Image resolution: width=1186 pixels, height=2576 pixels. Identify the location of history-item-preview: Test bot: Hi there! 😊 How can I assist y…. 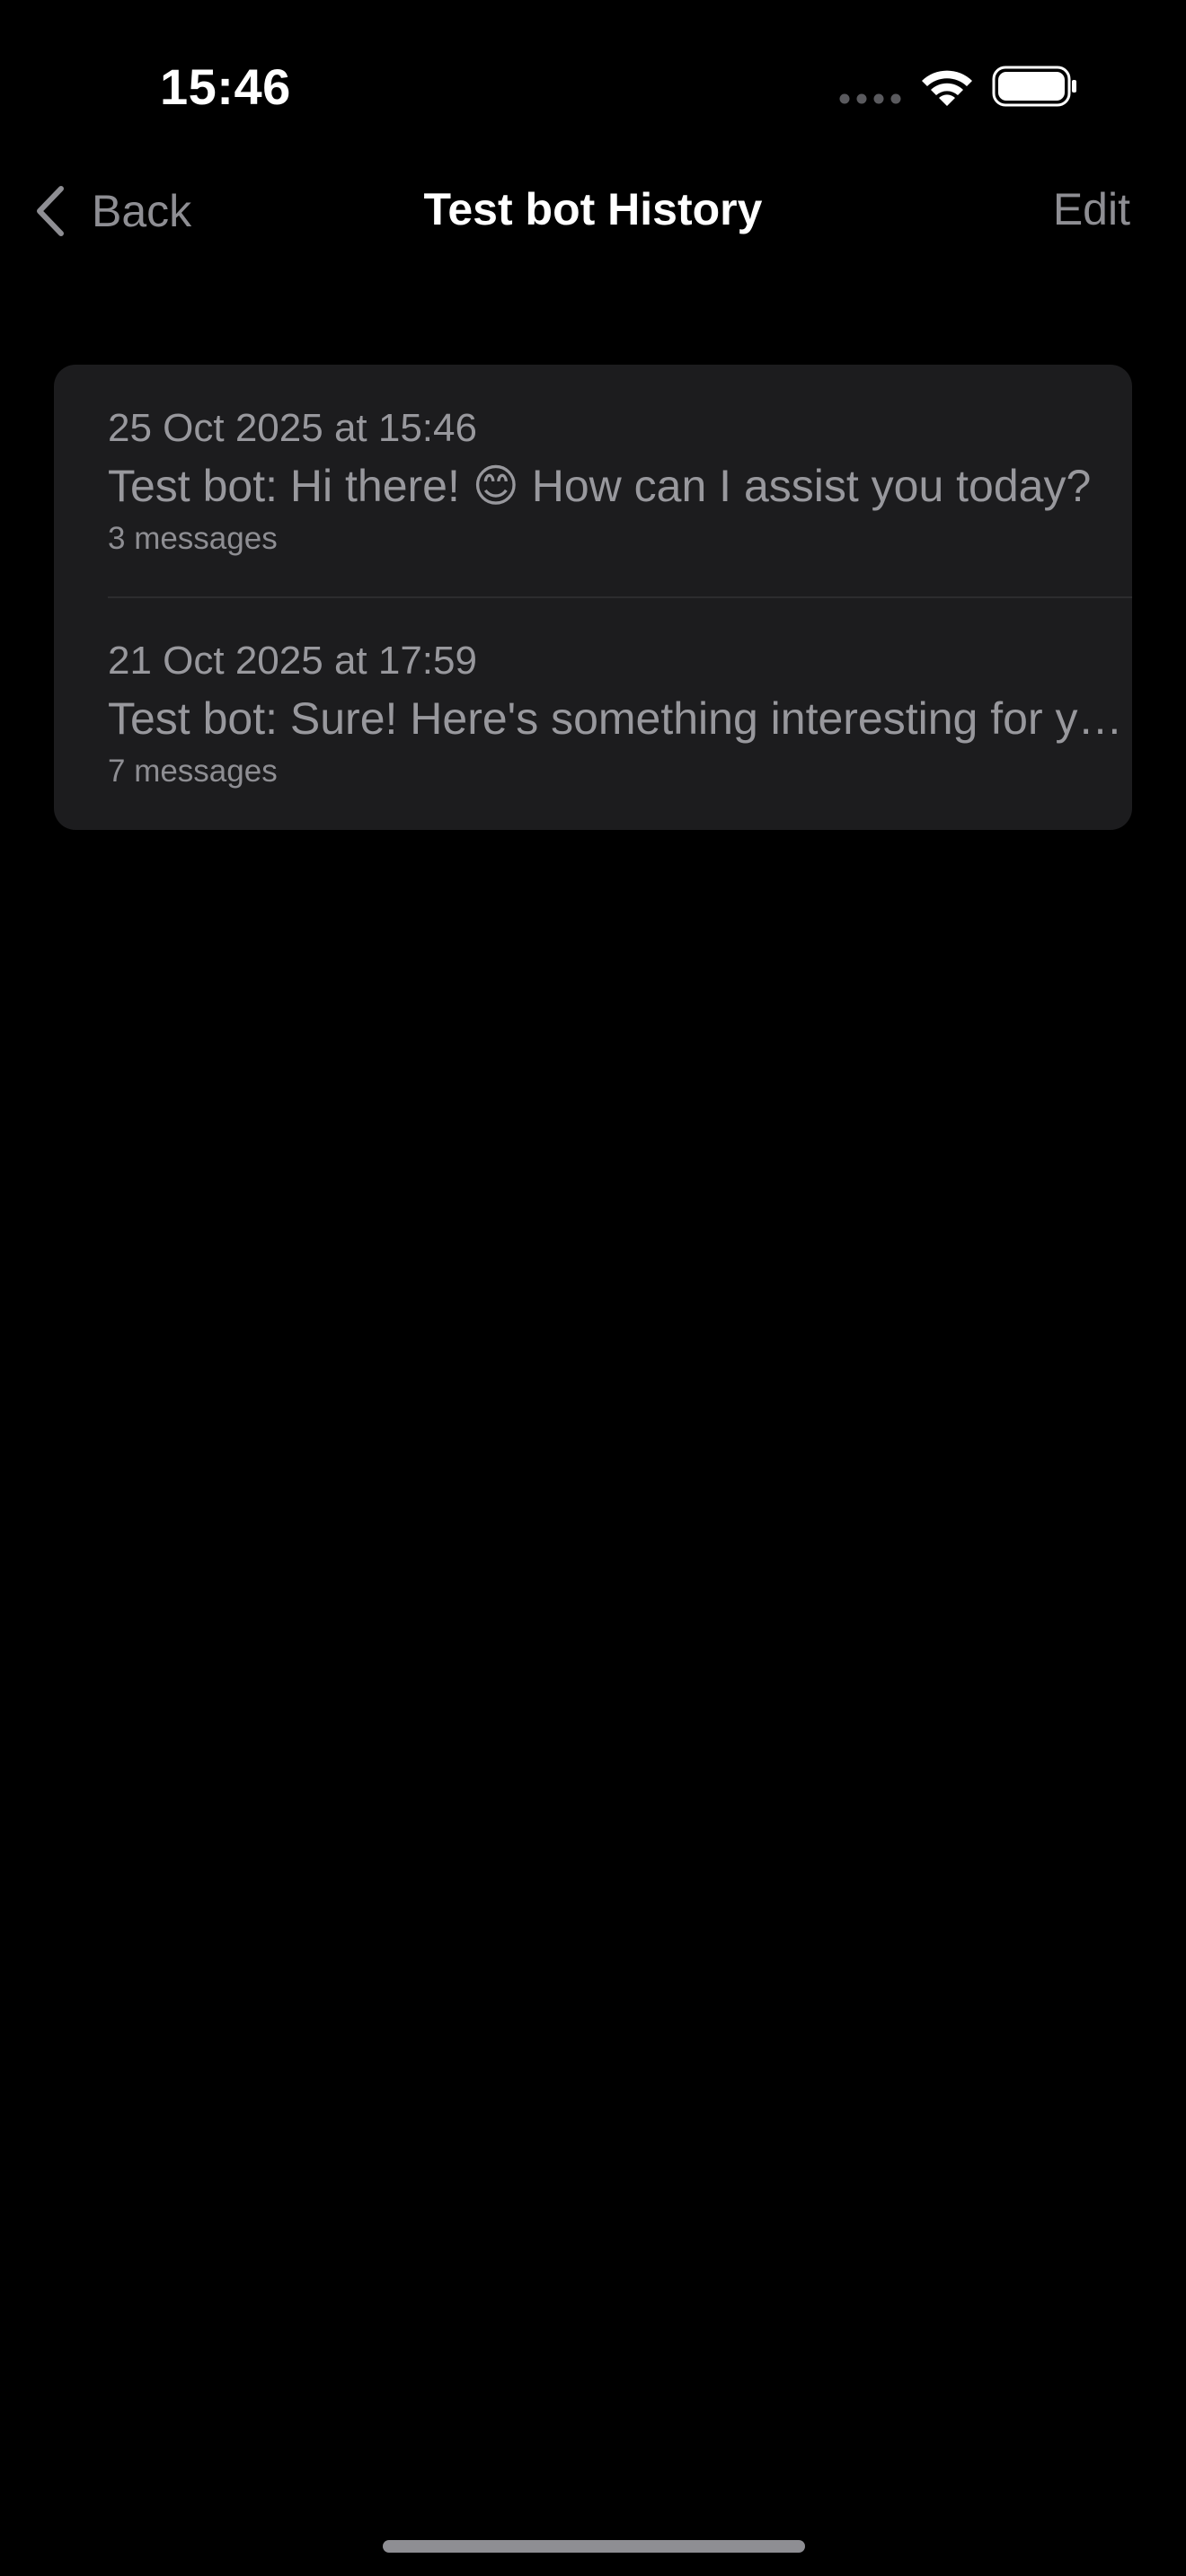
(600, 486).